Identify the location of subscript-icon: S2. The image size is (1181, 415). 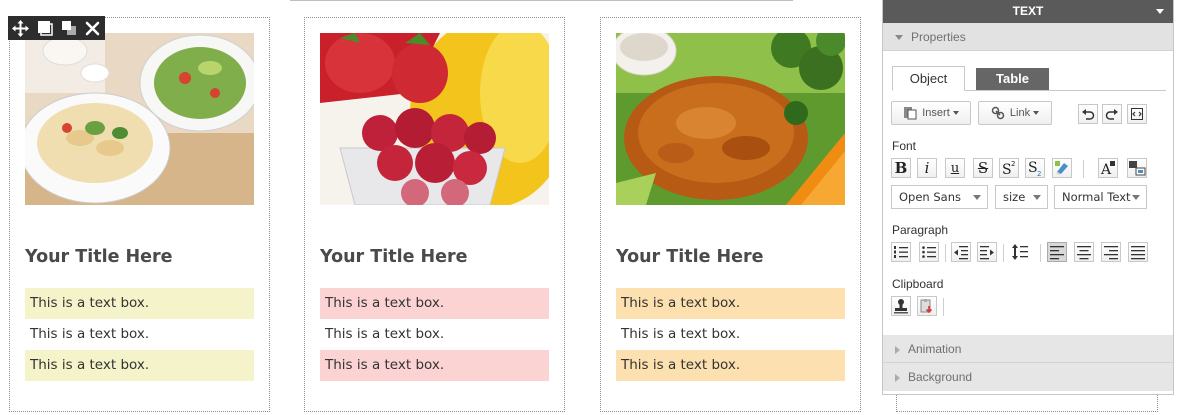
(1034, 168).